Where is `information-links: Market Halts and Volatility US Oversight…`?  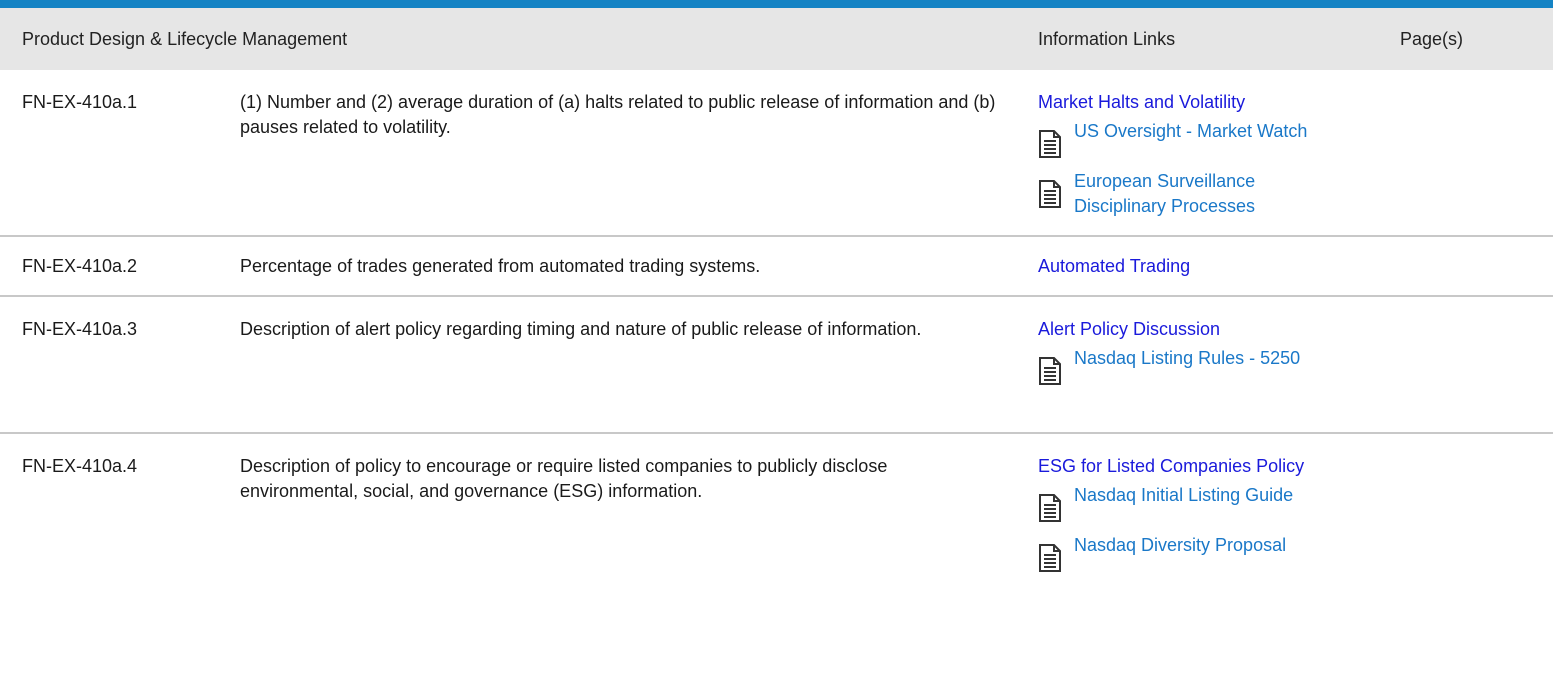
information-links: Market Halts and Volatility US Oversight… is located at coordinates (1219, 152).